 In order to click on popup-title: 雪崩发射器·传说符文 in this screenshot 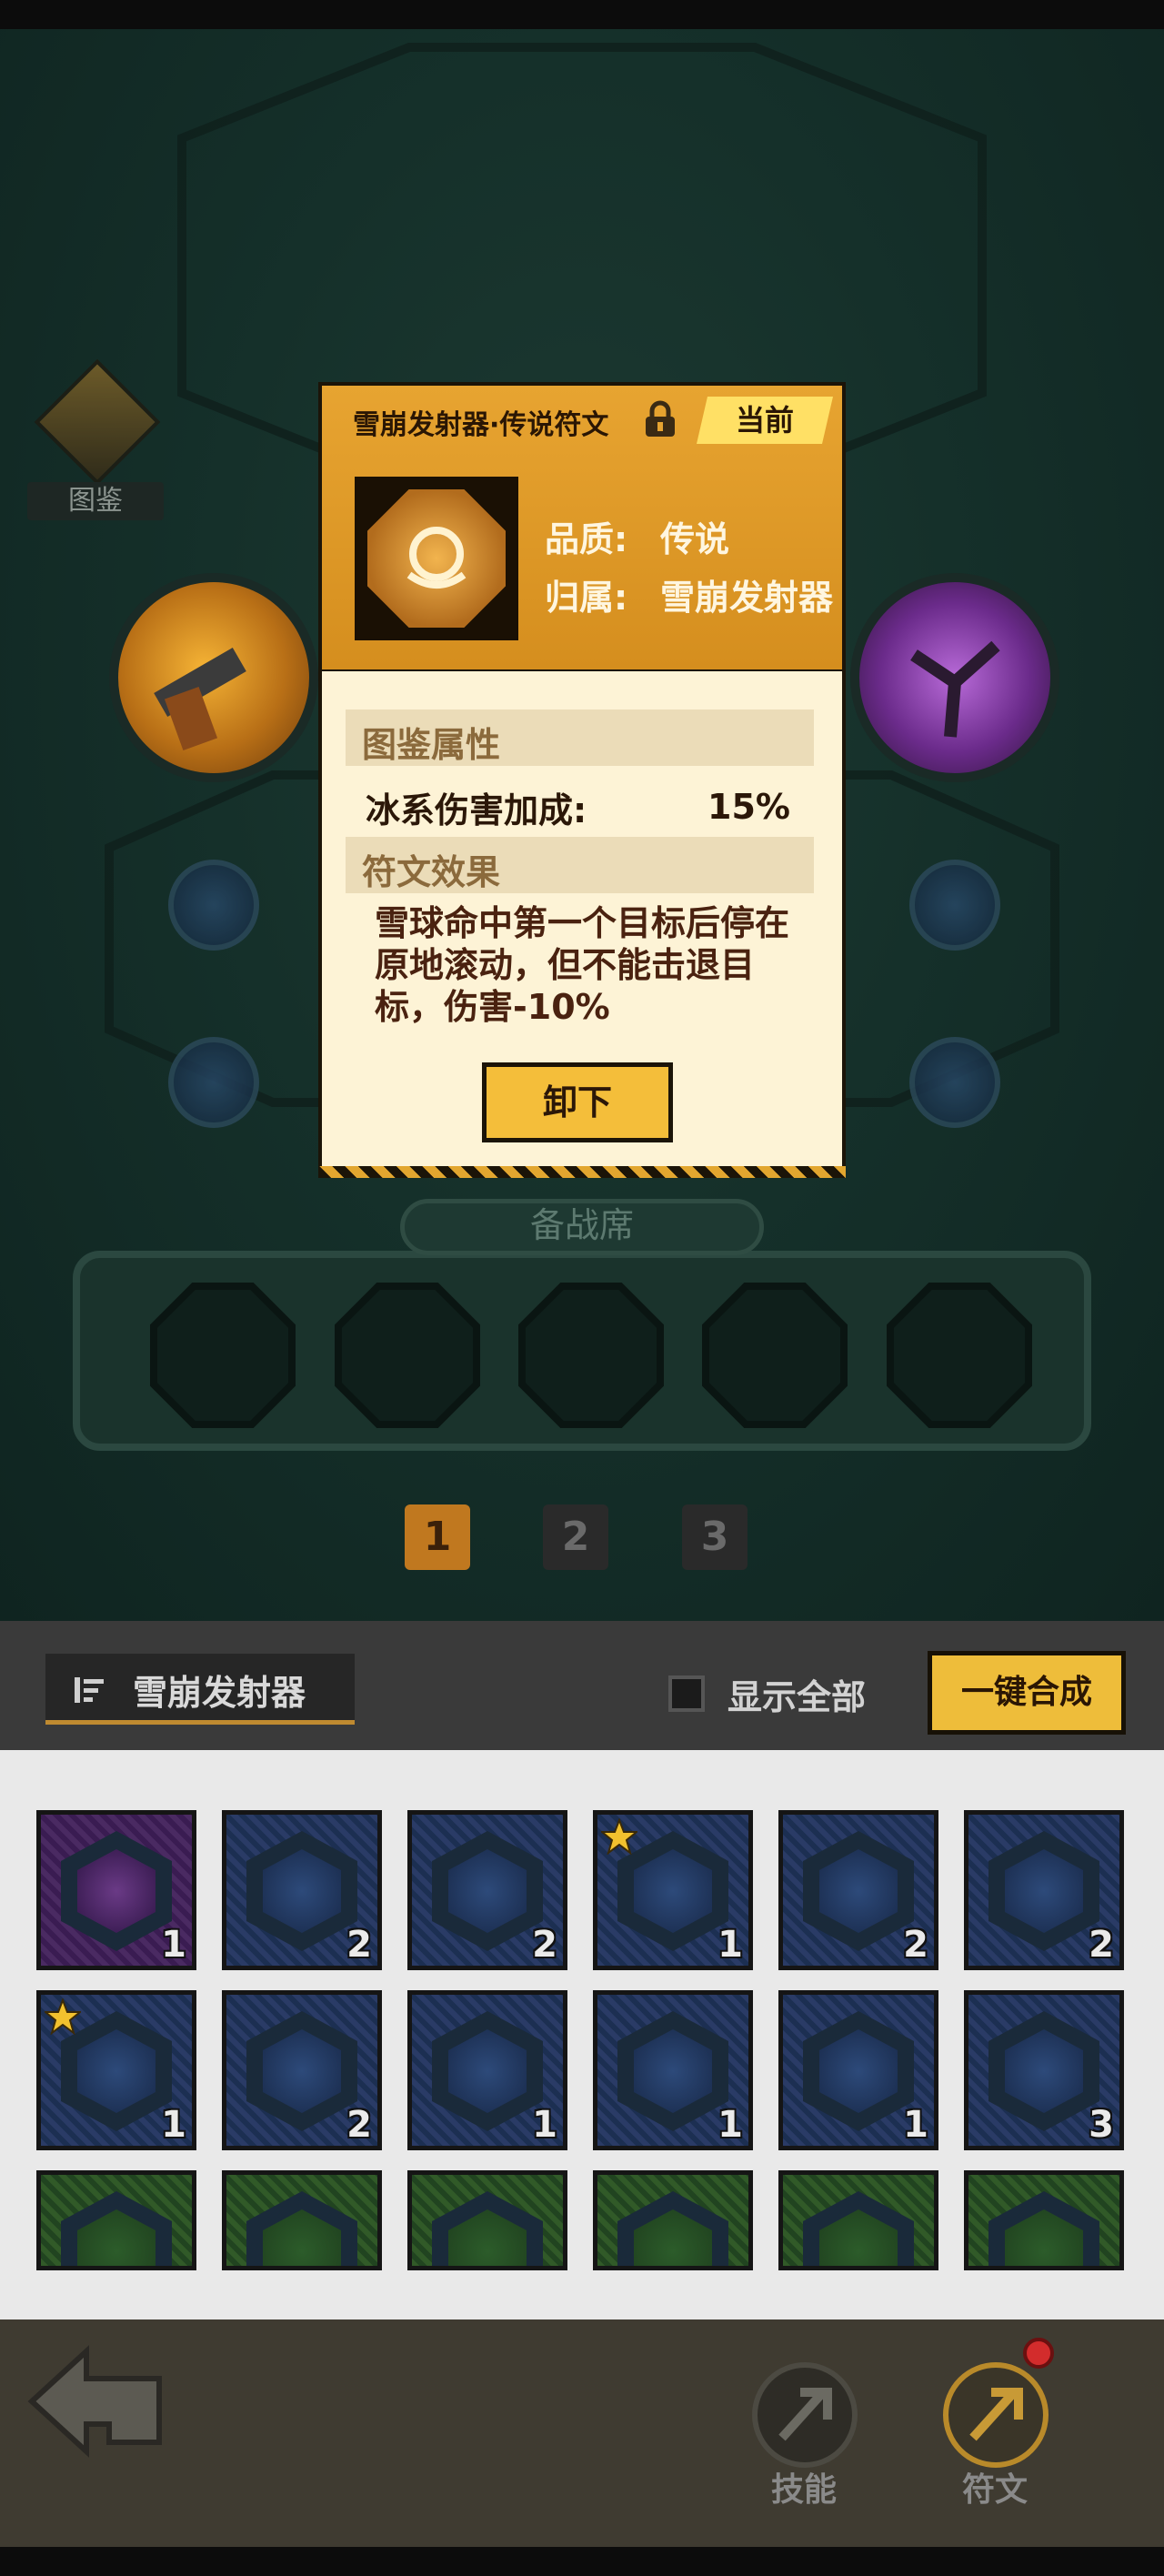, I will do `click(481, 425)`.